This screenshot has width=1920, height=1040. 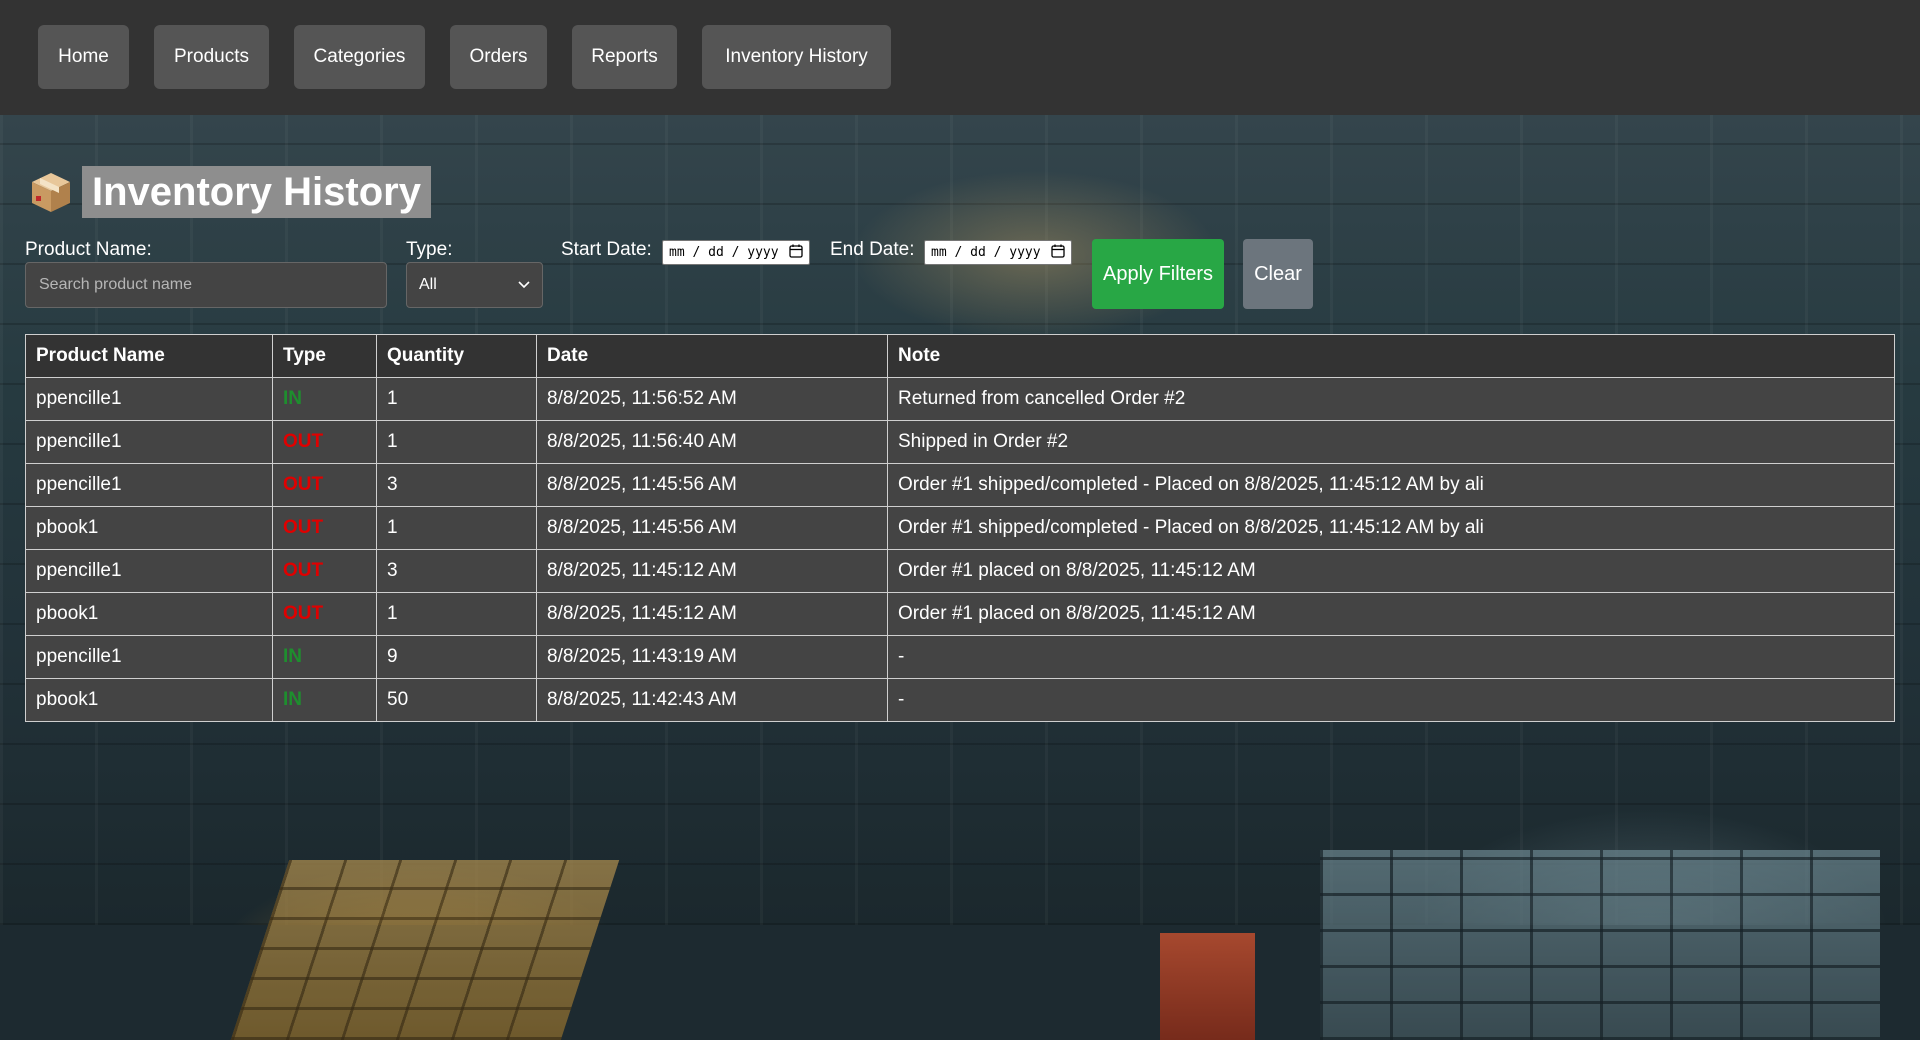 I want to click on chevron-down-icon, so click(x=524, y=285).